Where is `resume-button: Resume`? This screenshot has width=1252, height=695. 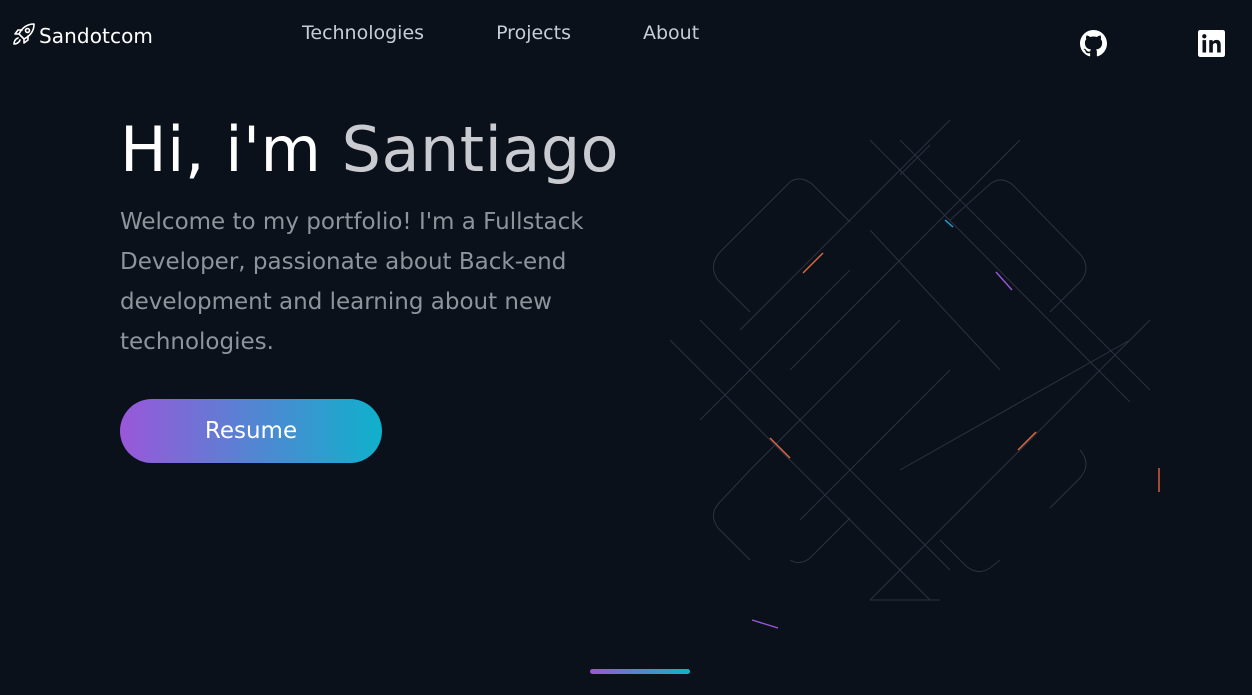 resume-button: Resume is located at coordinates (251, 431).